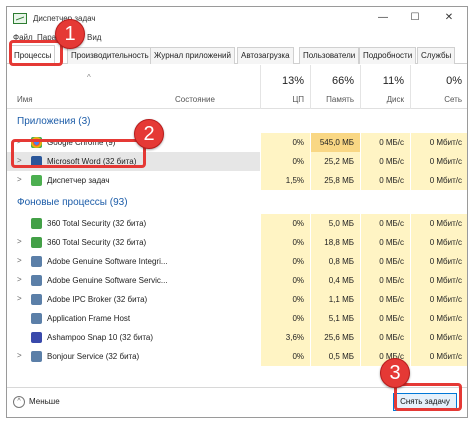 Image resolution: width=474 pixels, height=423 pixels. What do you see at coordinates (292, 81) in the screenshot?
I see `cpu-total: 13%` at bounding box center [292, 81].